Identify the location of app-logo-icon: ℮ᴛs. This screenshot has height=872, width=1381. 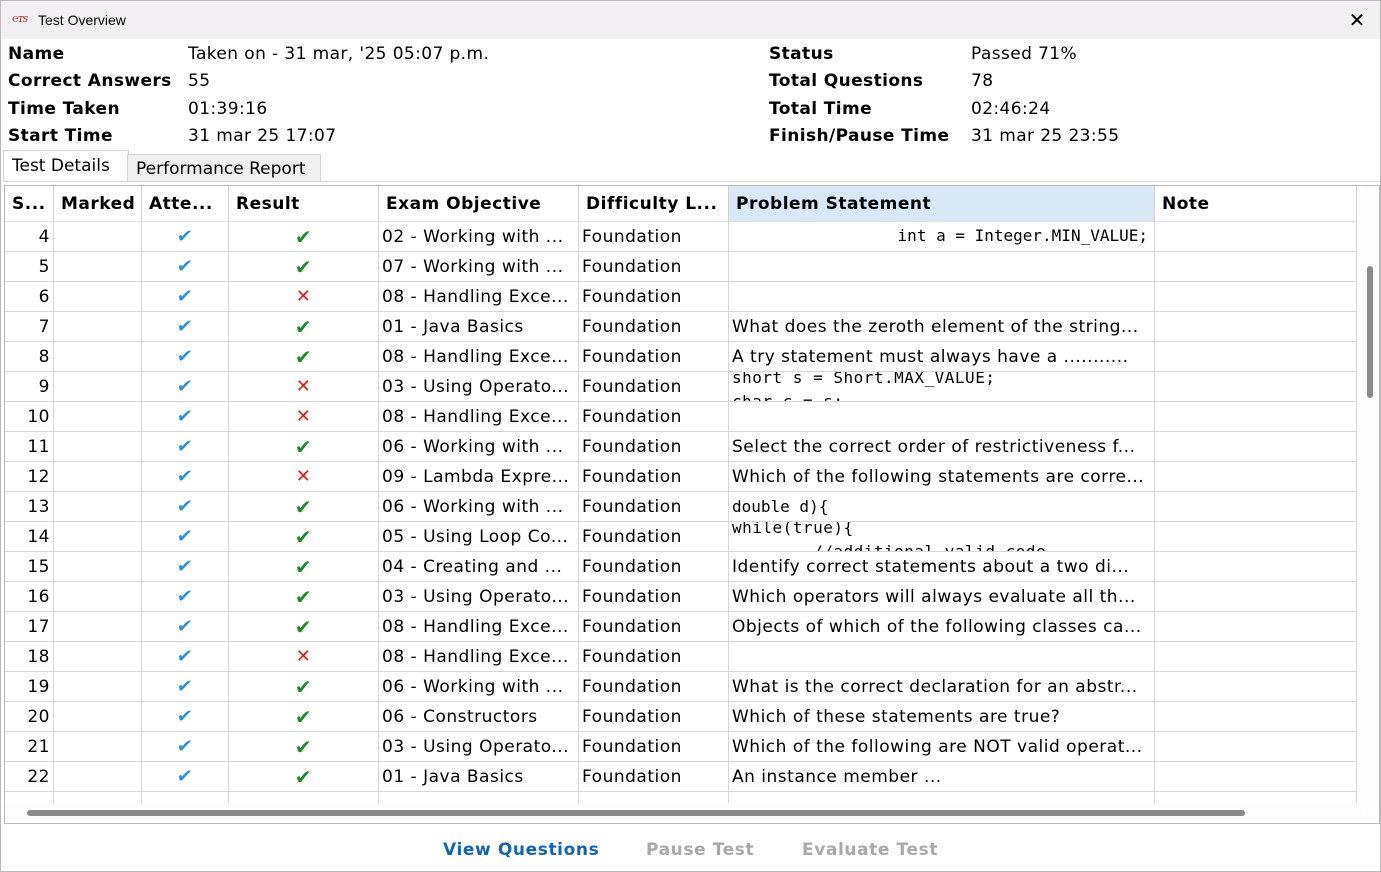
(20, 18).